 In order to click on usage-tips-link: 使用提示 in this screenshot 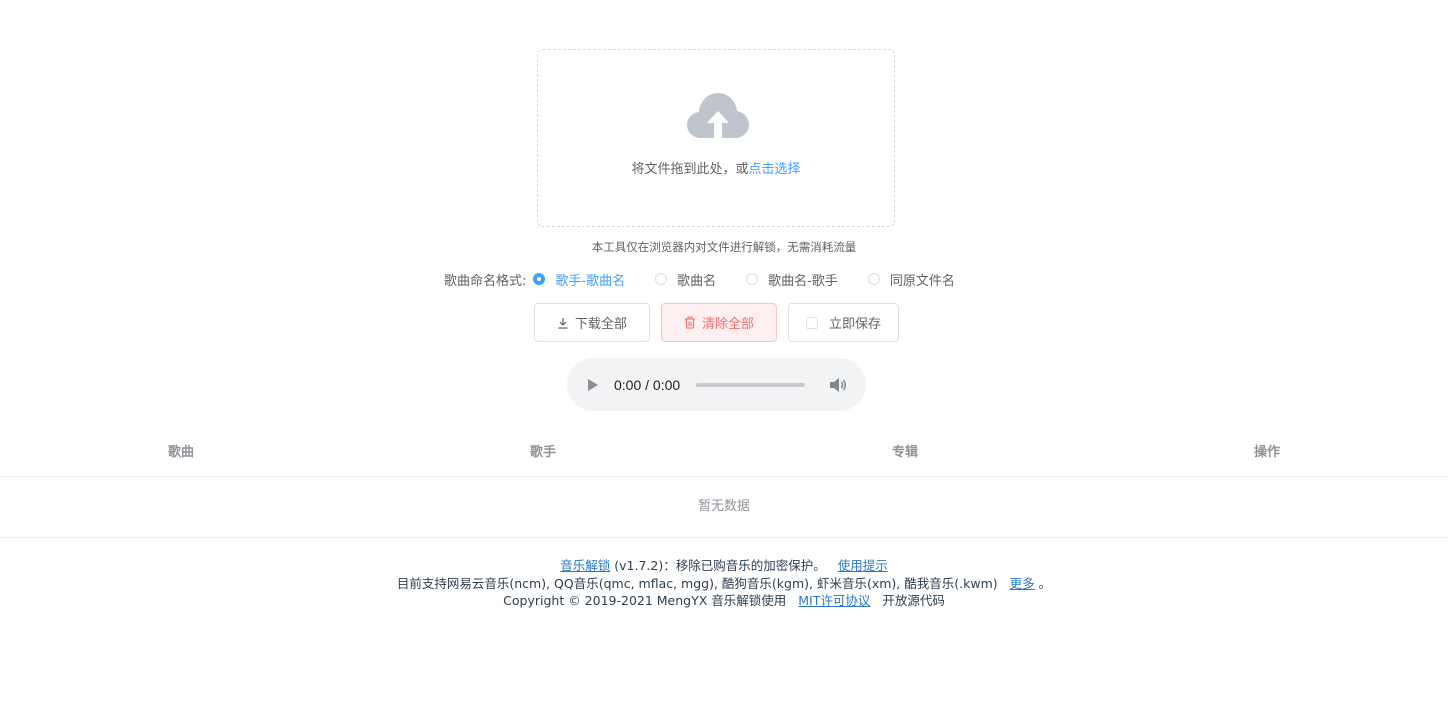, I will do `click(863, 565)`.